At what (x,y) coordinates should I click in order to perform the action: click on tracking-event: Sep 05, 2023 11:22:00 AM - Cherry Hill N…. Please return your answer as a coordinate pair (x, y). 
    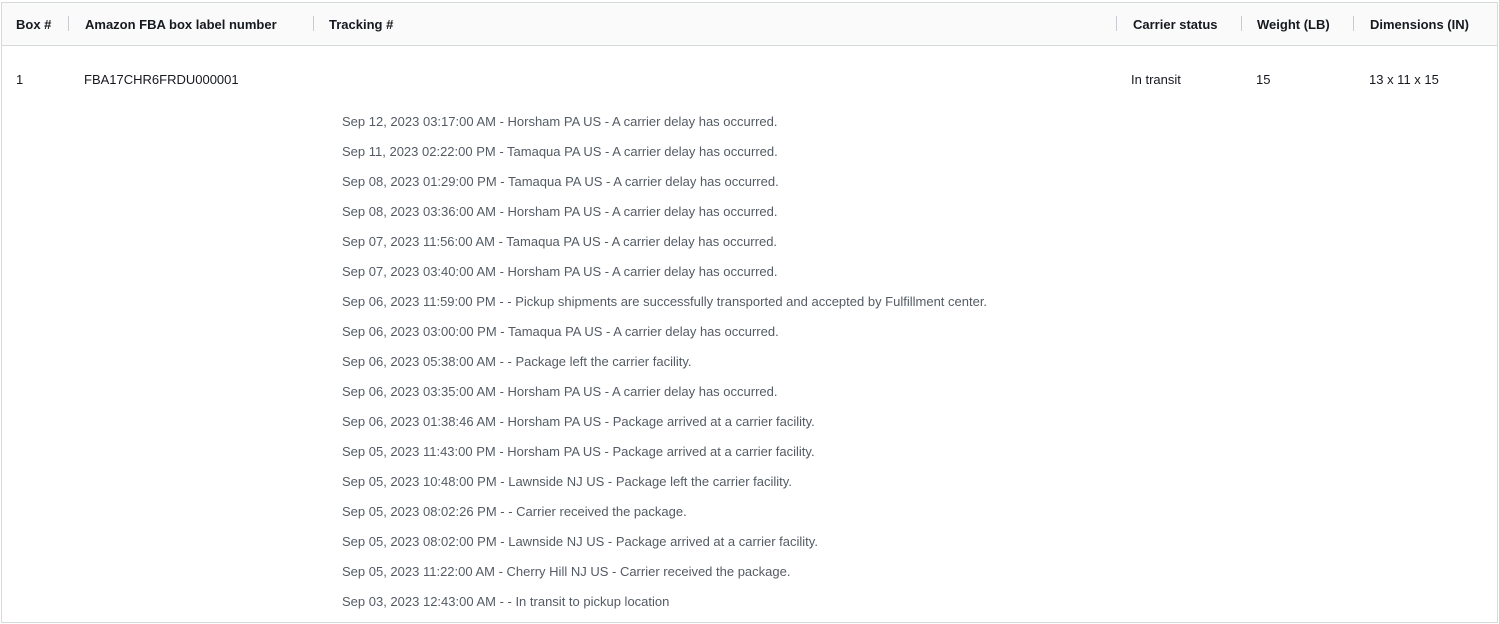
    Looking at the image, I should click on (566, 571).